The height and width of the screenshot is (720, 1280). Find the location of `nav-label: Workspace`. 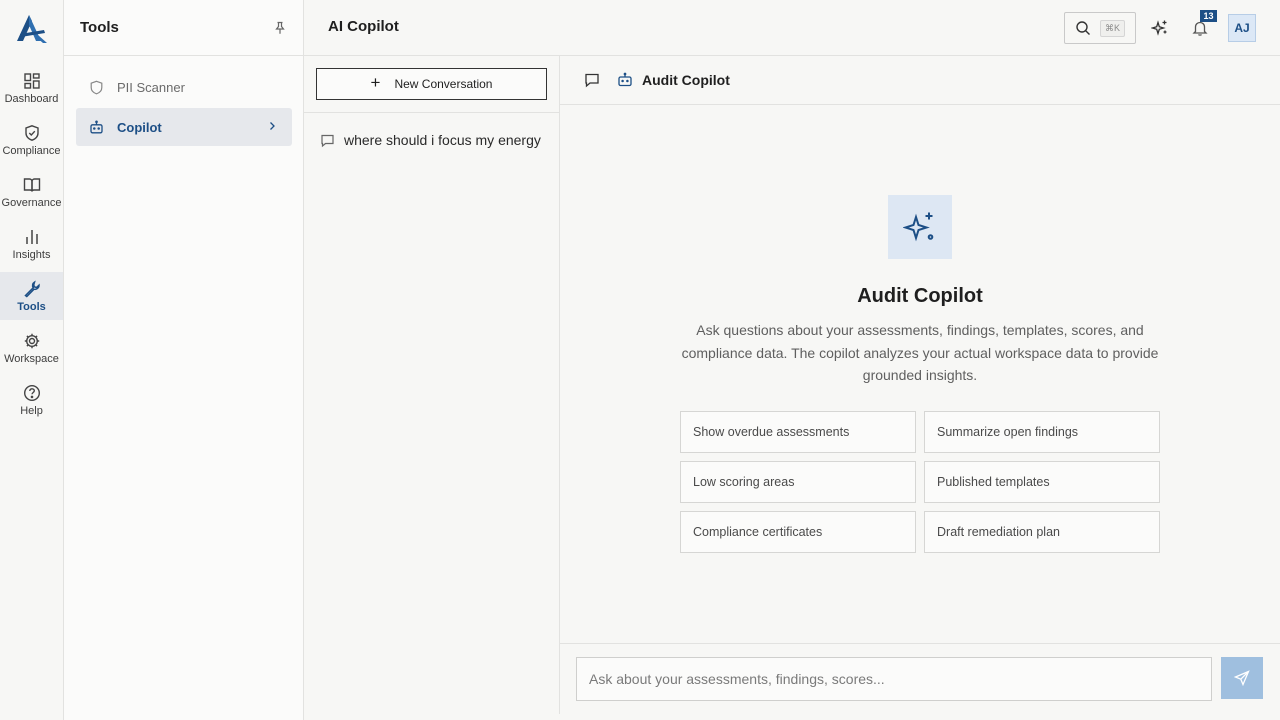

nav-label: Workspace is located at coordinates (31, 359).